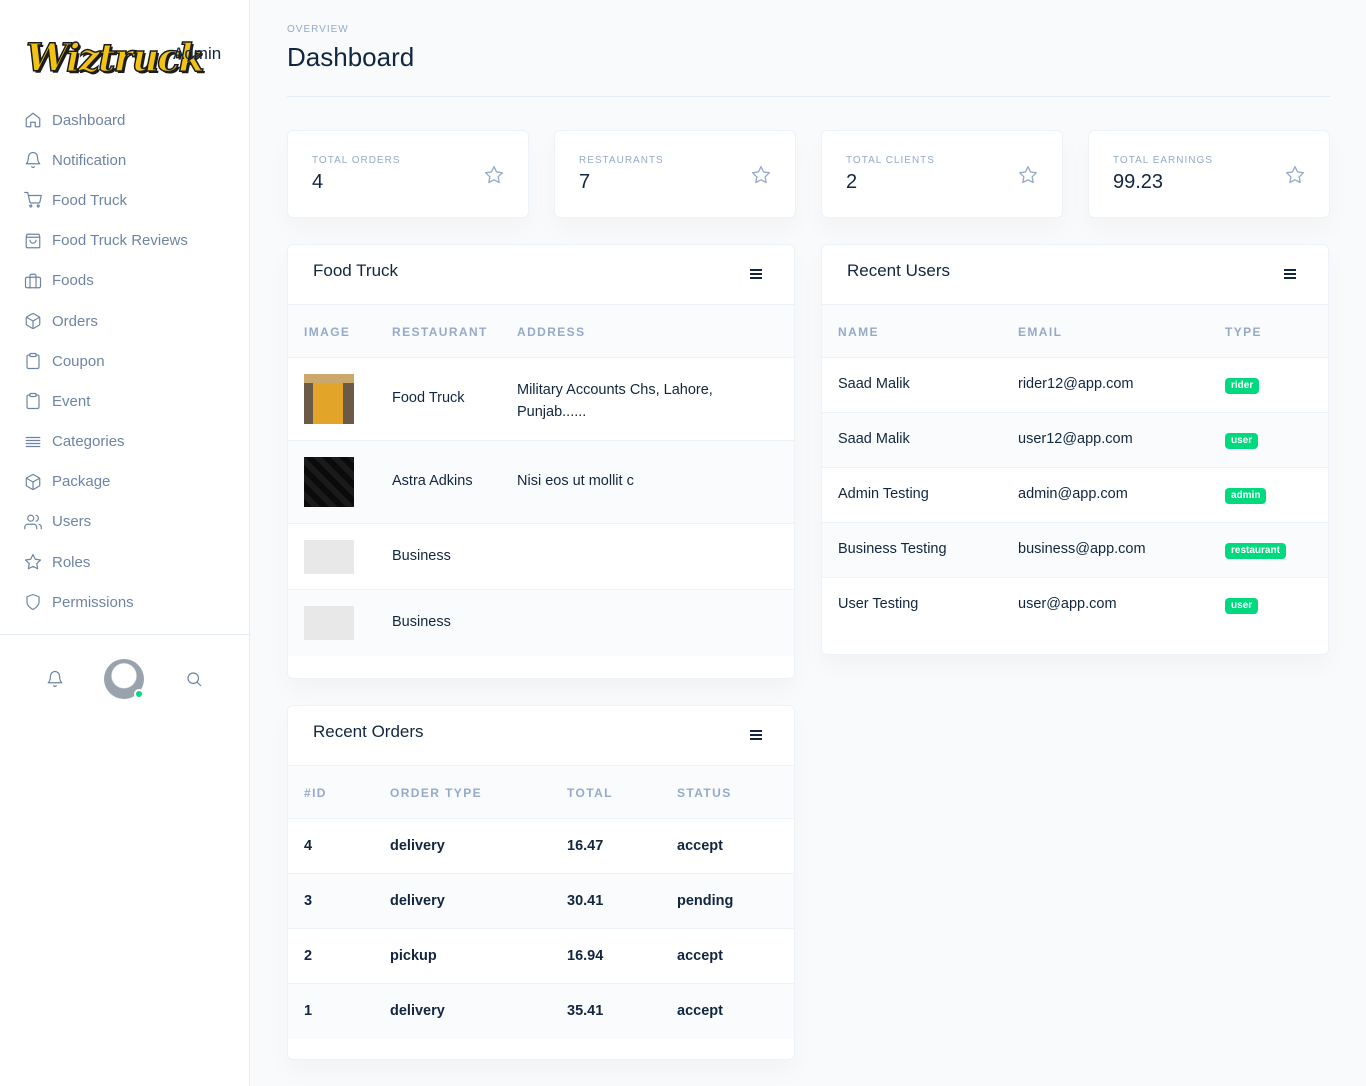 This screenshot has width=1366, height=1086. I want to click on sidebar-footer, so click(124, 679).